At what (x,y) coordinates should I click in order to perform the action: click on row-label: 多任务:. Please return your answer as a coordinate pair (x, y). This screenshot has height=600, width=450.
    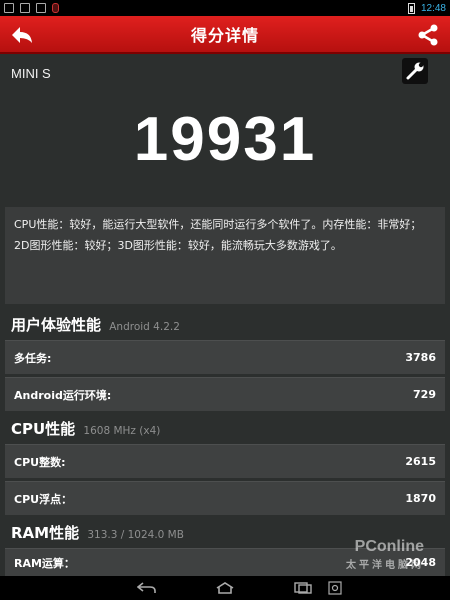
    Looking at the image, I should click on (33, 358).